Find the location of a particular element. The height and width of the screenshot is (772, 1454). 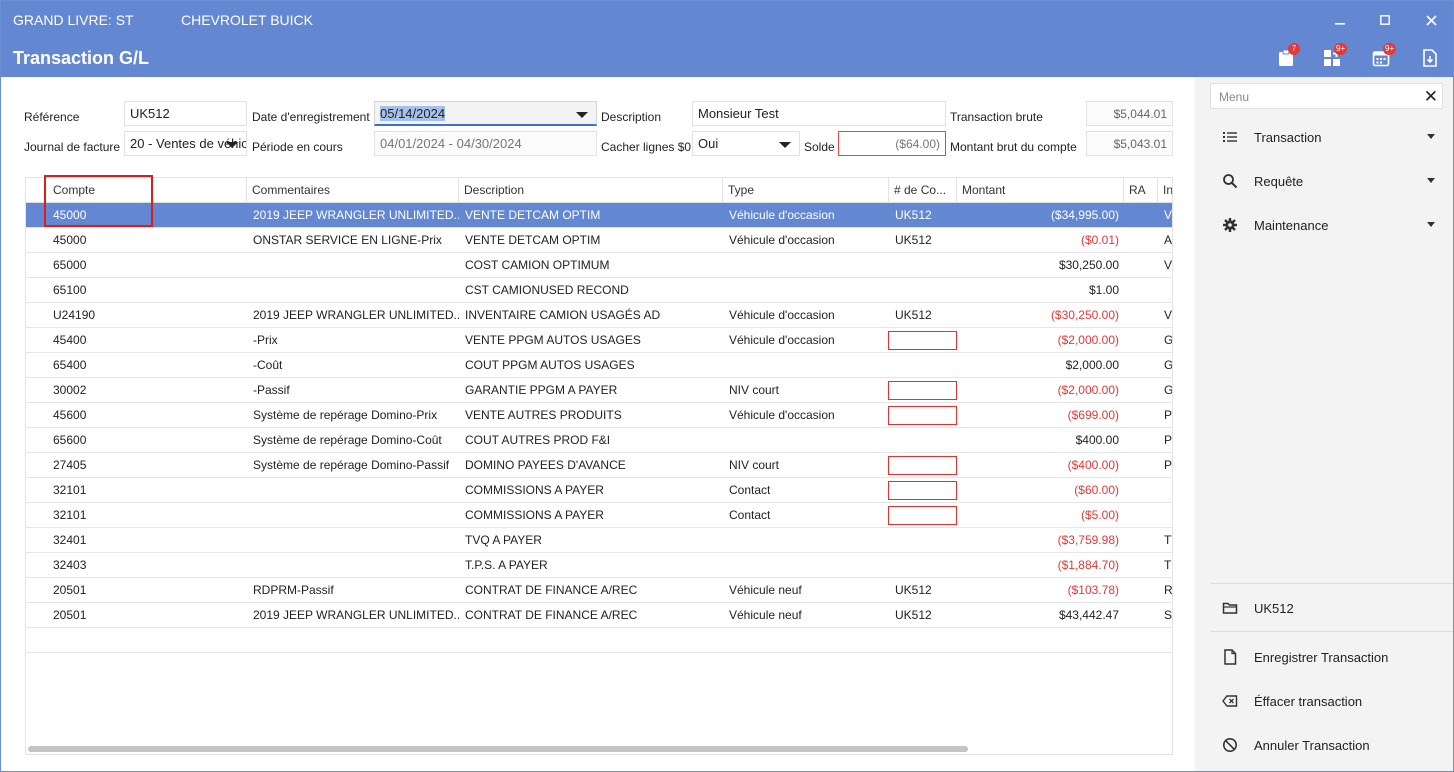

column-header-ra: RA is located at coordinates (1141, 190).